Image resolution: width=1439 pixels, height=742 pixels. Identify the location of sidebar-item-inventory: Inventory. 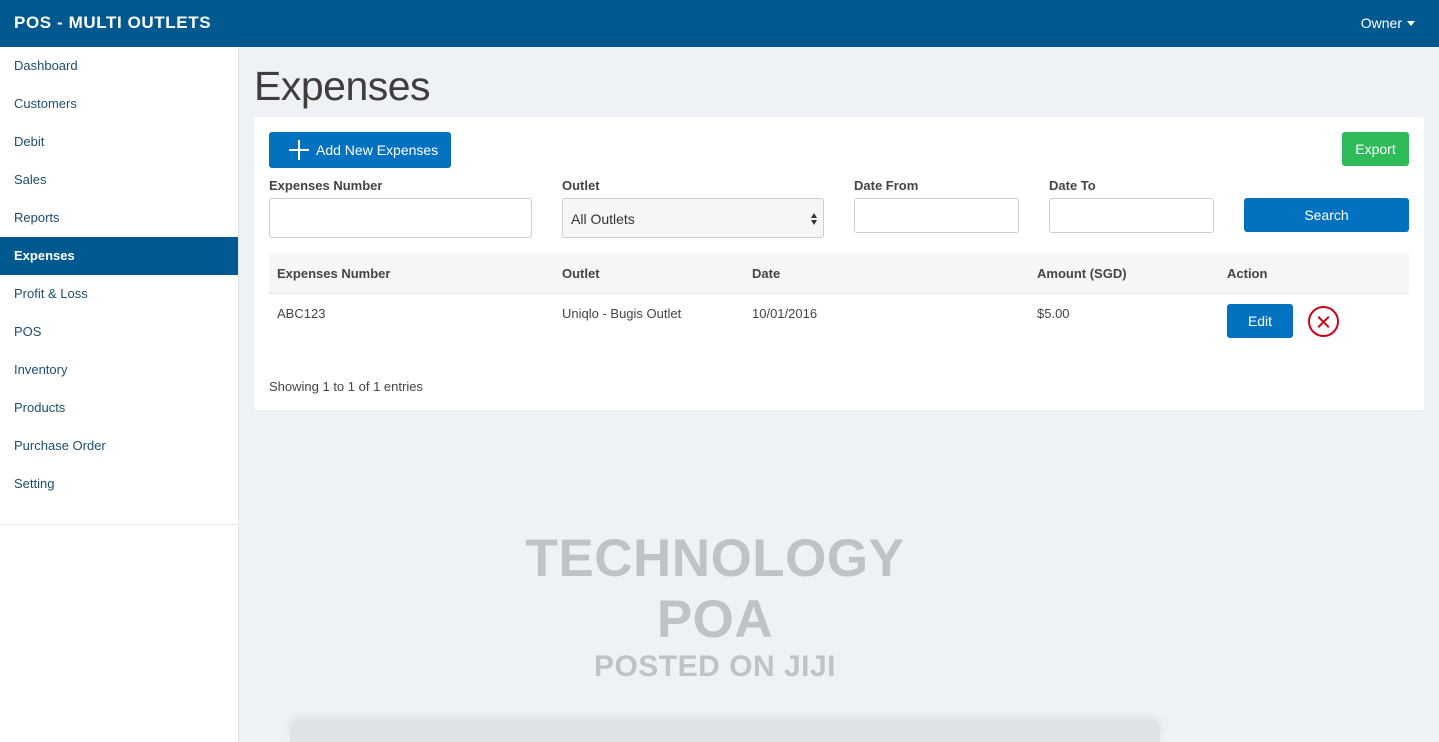
(119, 370).